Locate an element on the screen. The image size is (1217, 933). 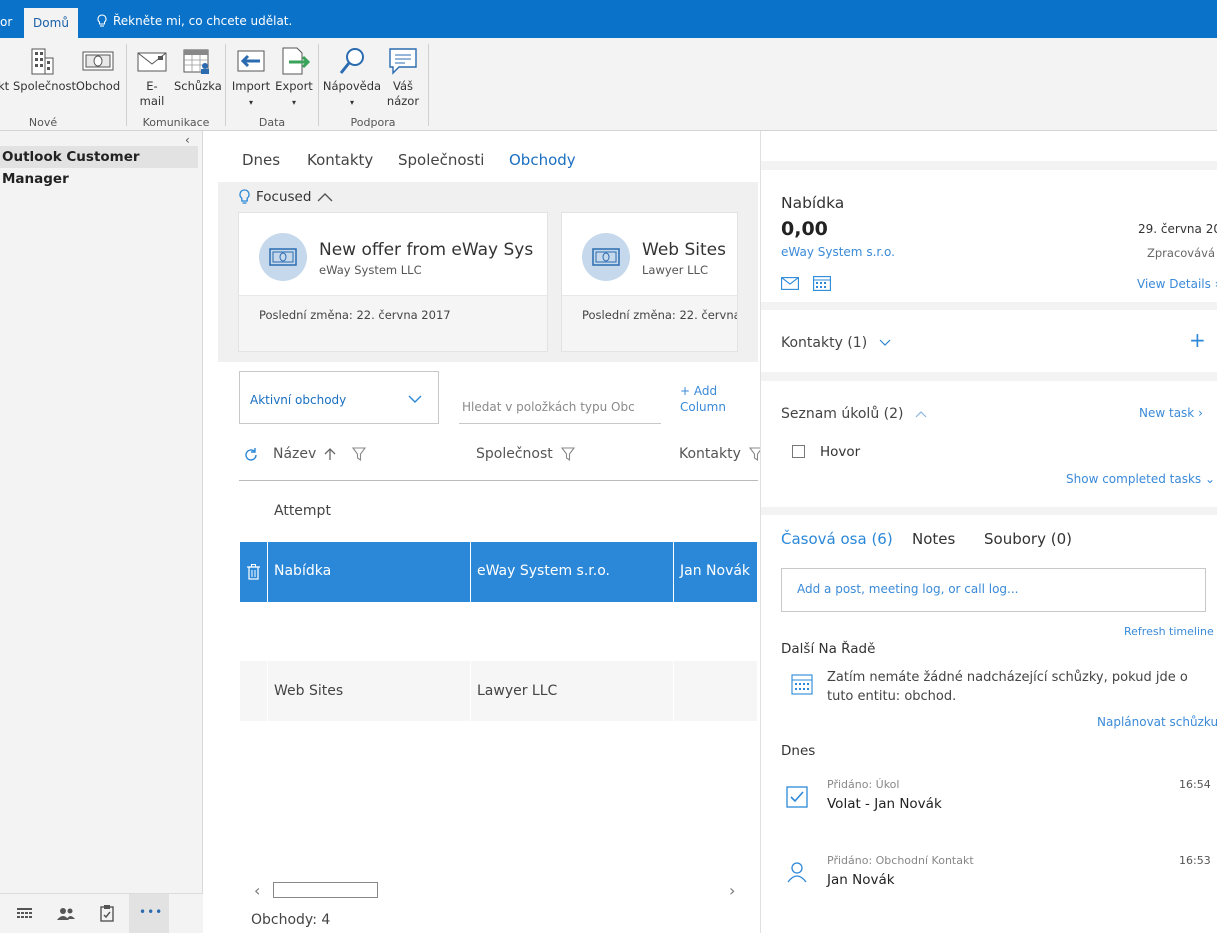
tell-me-text: Řekněte mi, co chcete udělat. is located at coordinates (203, 21).